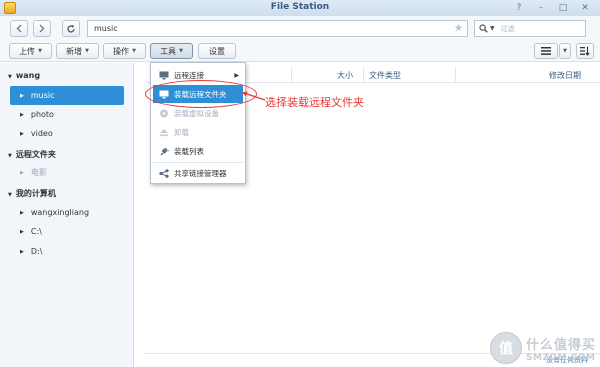 Image resolution: width=600 pixels, height=367 pixels. I want to click on annotation-text: 选择装载远程文件夹, so click(314, 102).